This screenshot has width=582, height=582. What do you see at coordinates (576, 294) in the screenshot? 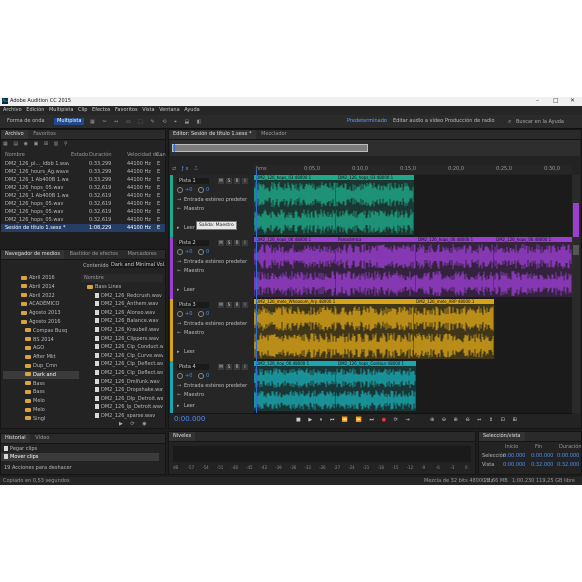
I see `vertical-scrollbar` at bounding box center [576, 294].